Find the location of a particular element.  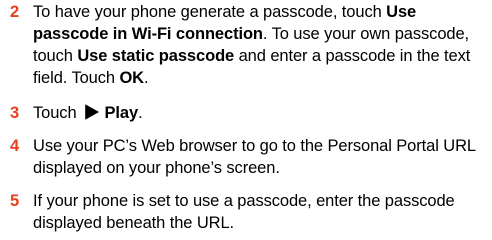

touch-text: Touch is located at coordinates (55, 113).